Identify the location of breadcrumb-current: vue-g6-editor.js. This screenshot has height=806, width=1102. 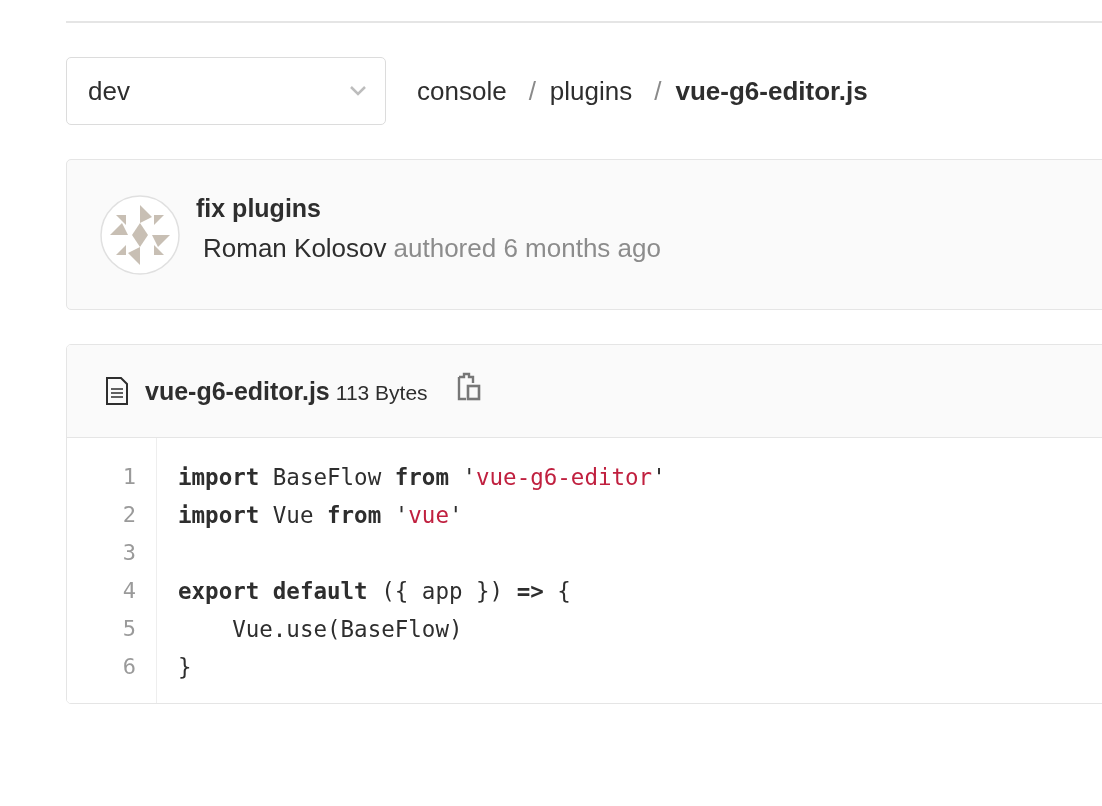
(771, 91).